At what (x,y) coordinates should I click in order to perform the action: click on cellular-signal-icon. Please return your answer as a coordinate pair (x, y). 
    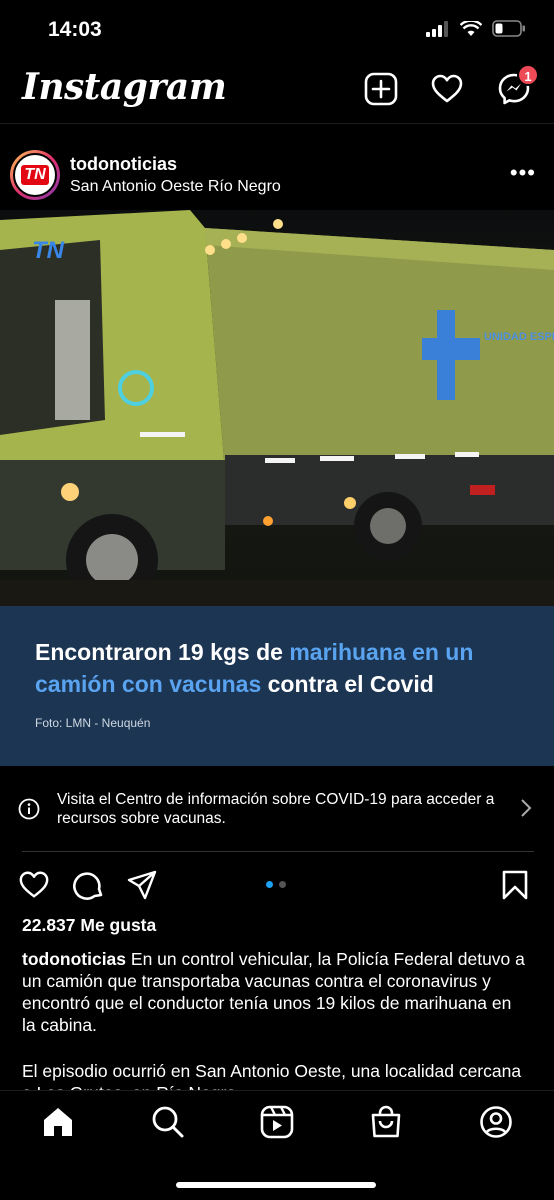
    Looking at the image, I should click on (437, 28).